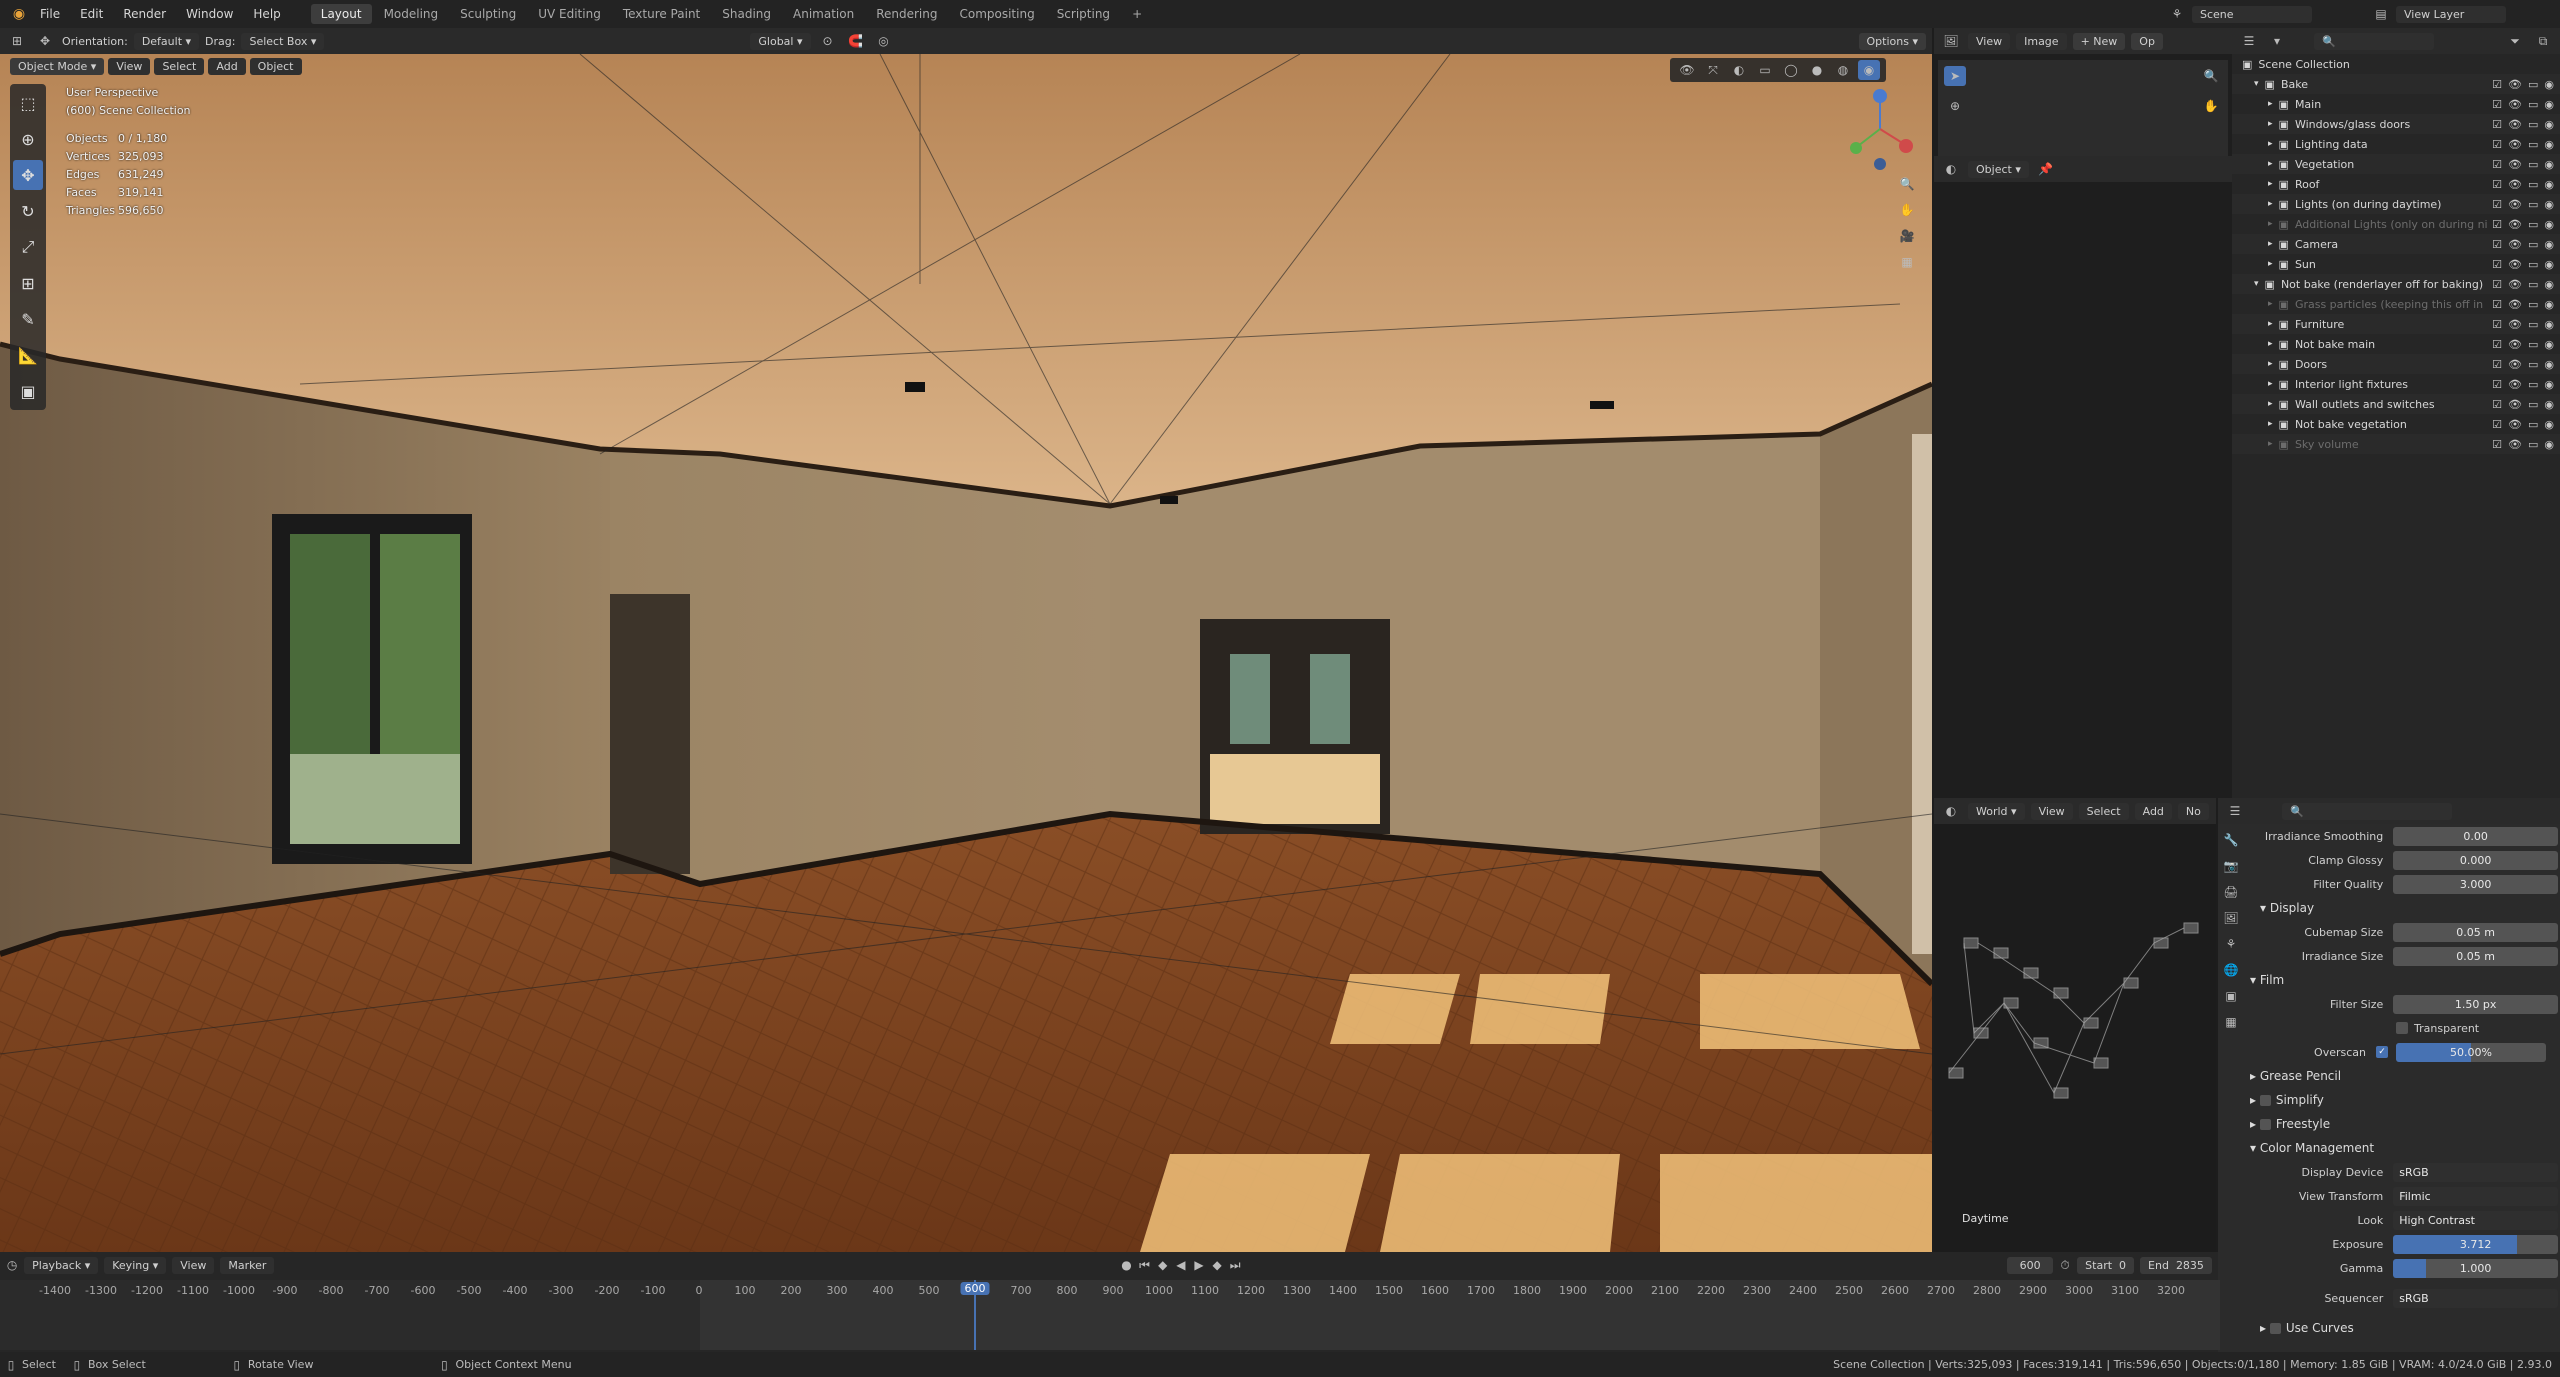 The height and width of the screenshot is (1377, 2560). What do you see at coordinates (2374, 41) in the screenshot?
I see `search-input: 🔍` at bounding box center [2374, 41].